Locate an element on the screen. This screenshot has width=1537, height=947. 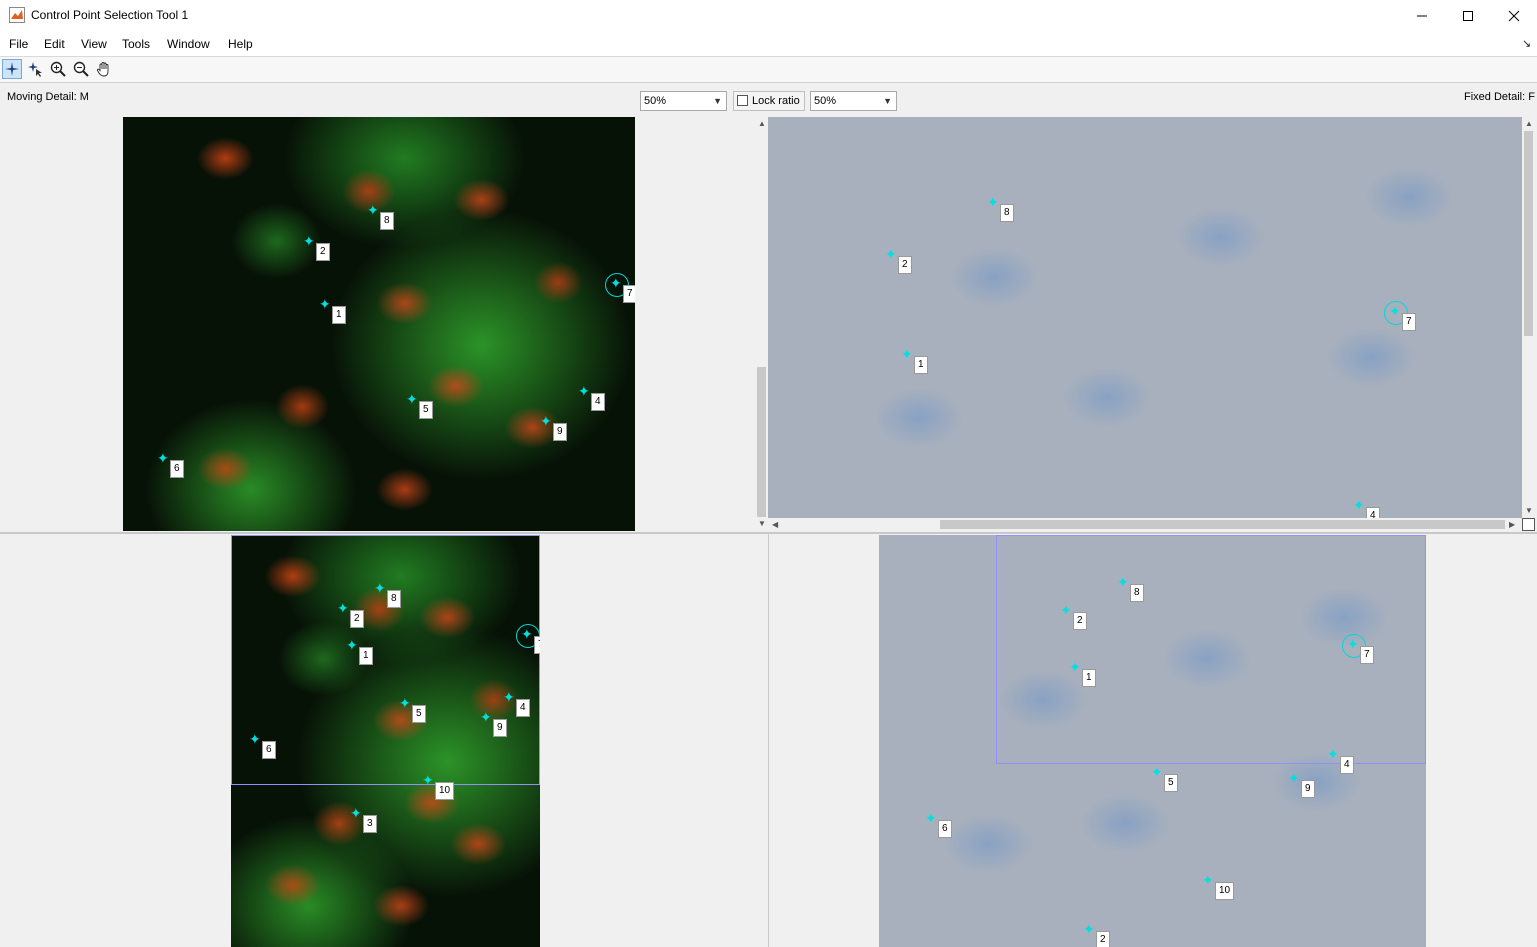
menu-view: View is located at coordinates (94, 44).